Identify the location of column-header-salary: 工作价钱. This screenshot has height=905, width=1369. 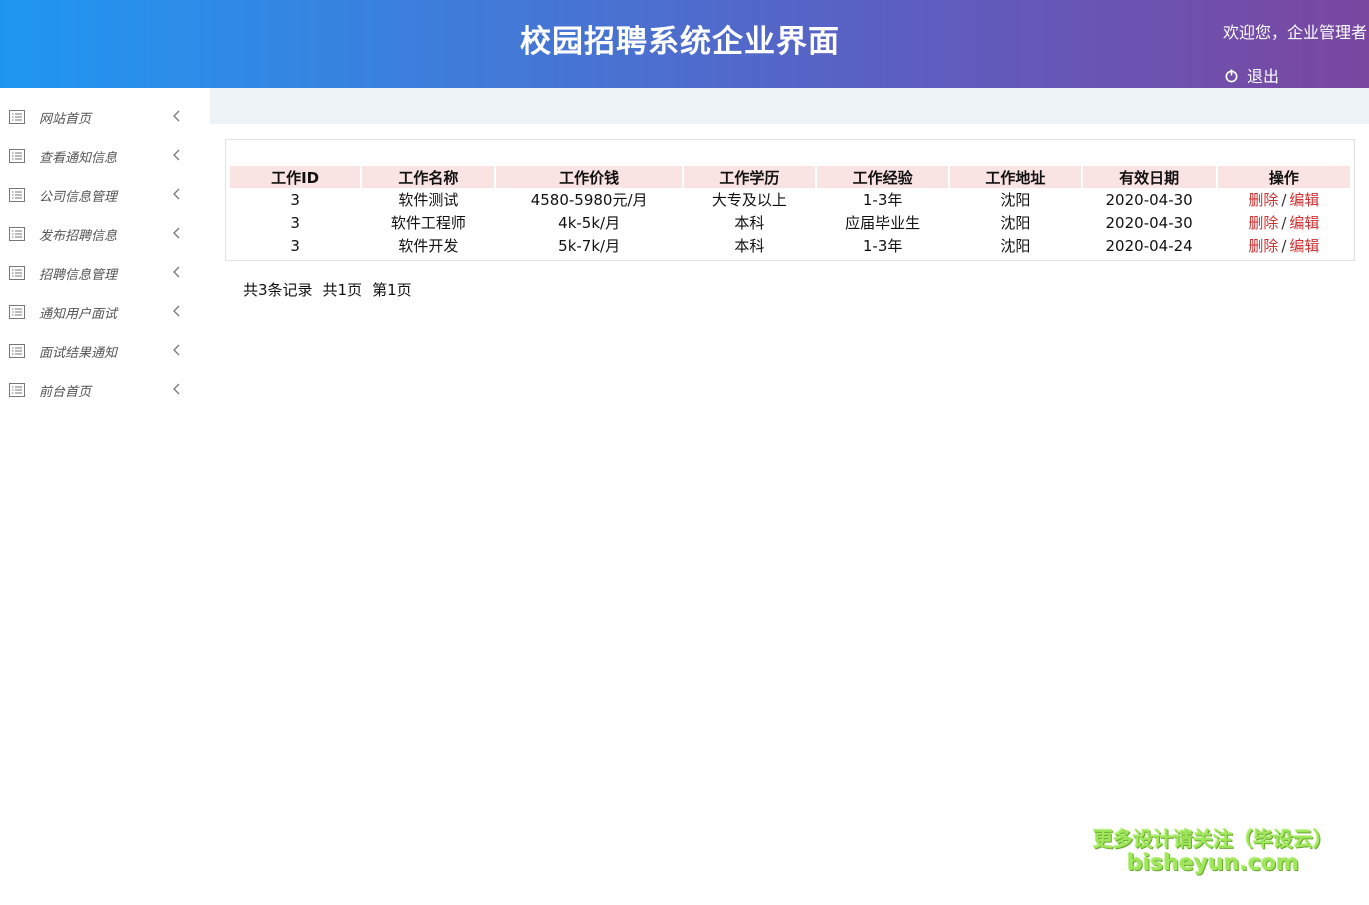
(589, 177).